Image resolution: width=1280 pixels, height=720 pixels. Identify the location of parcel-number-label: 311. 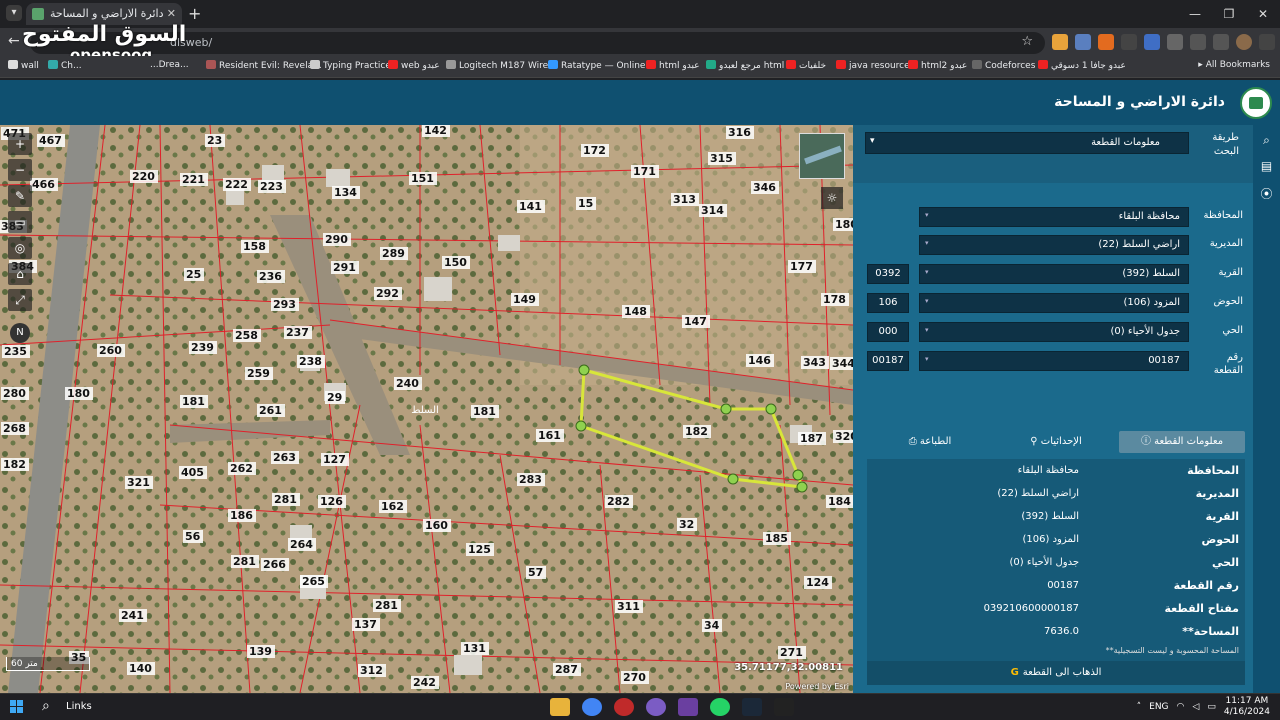
(628, 606).